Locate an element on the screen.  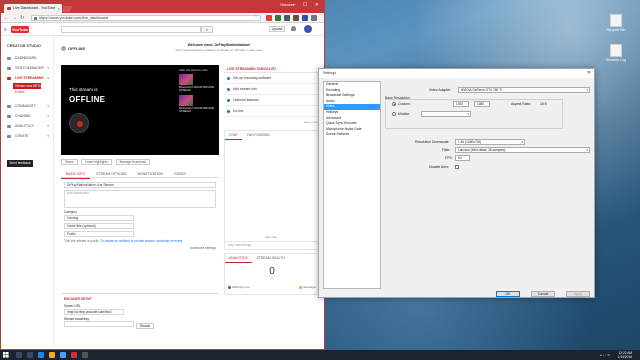
youtube-logo: YouTube is located at coordinates (20, 29).